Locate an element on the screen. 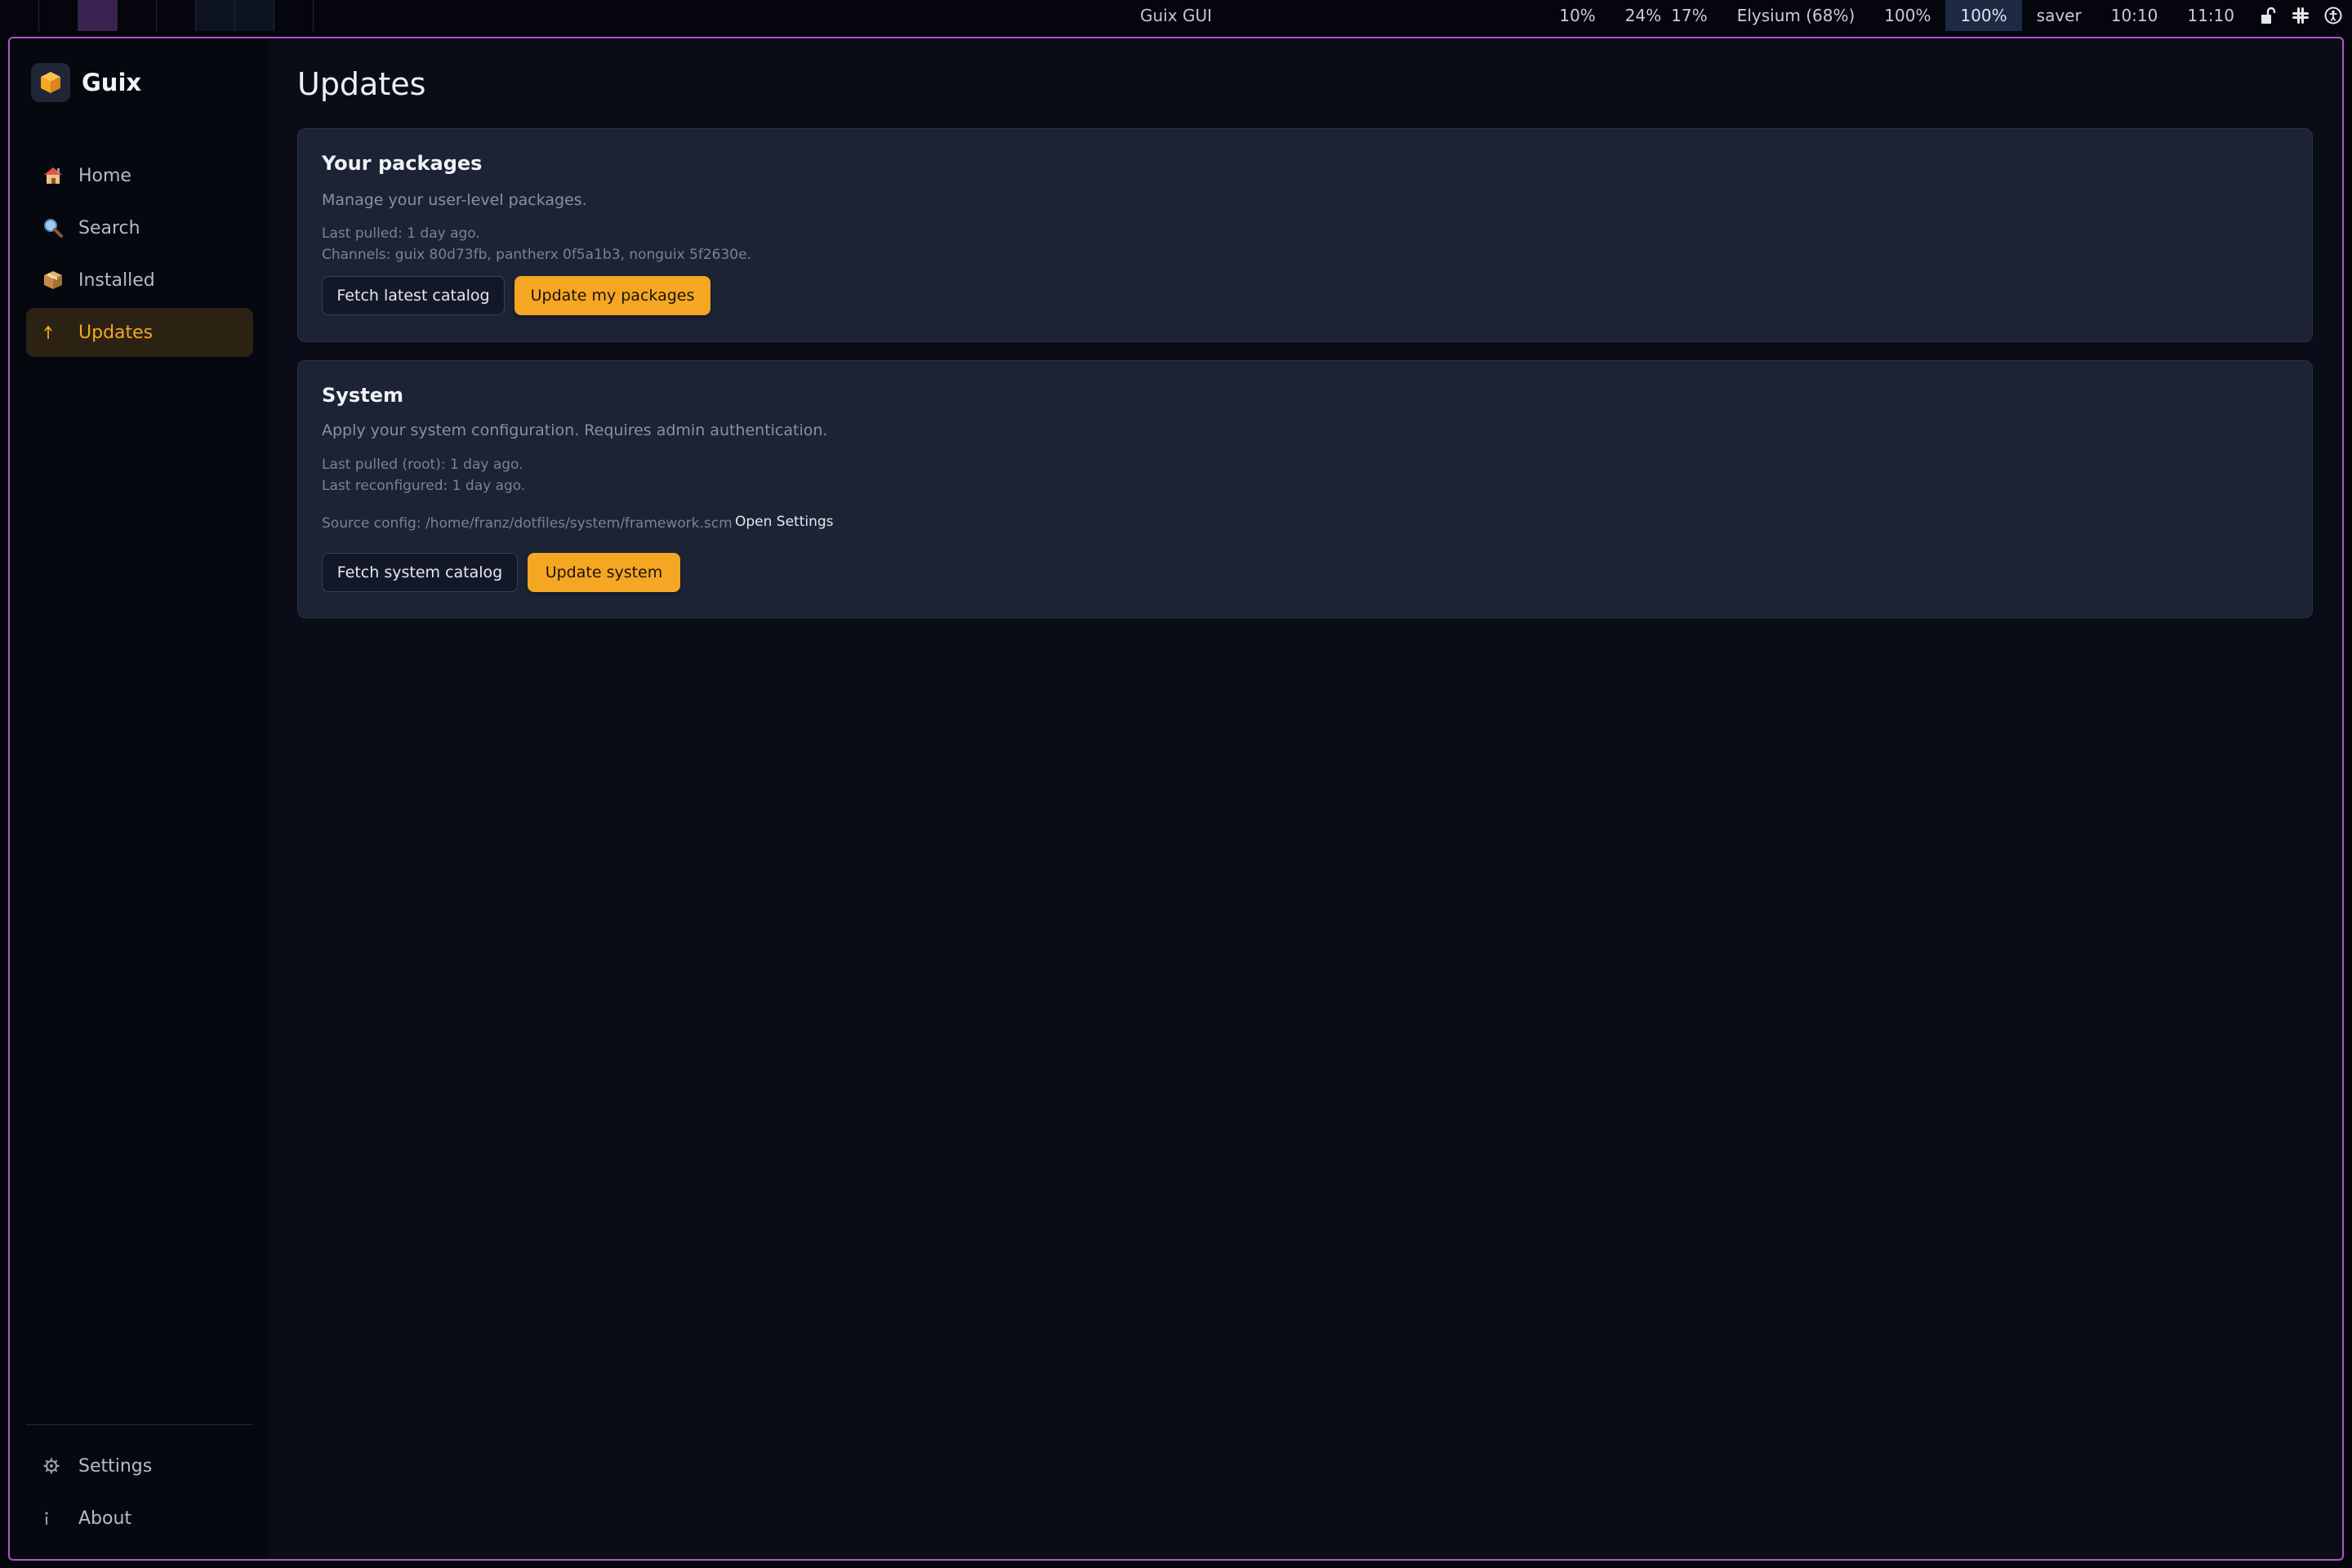 The width and height of the screenshot is (2352, 1568). sidebar-nav: Home Search Installed Updates is located at coordinates (139, 256).